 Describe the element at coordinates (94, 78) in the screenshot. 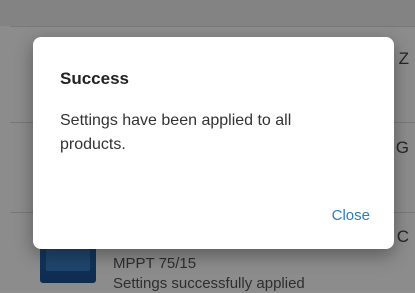

I see `dialog-title: Success` at that location.